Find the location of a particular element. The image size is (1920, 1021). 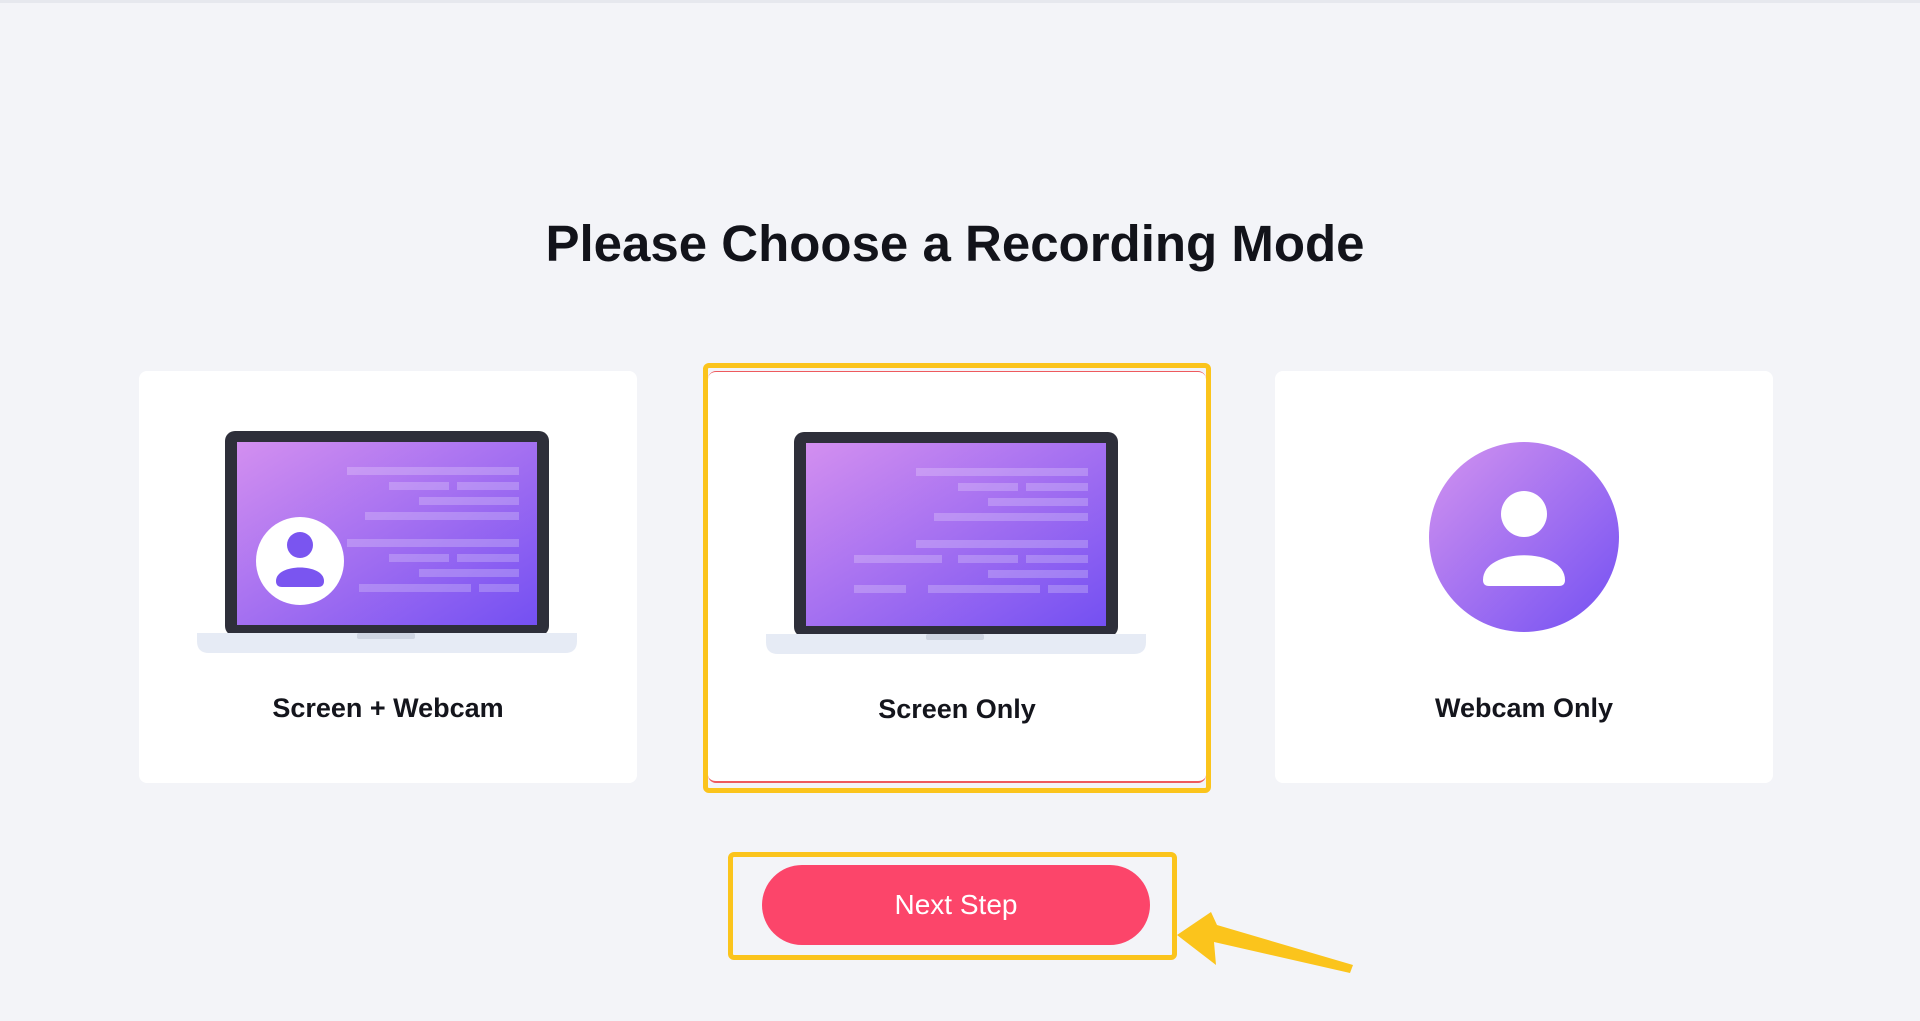

mode-card-screen-webcam: Screen + Webcam is located at coordinates (388, 577).